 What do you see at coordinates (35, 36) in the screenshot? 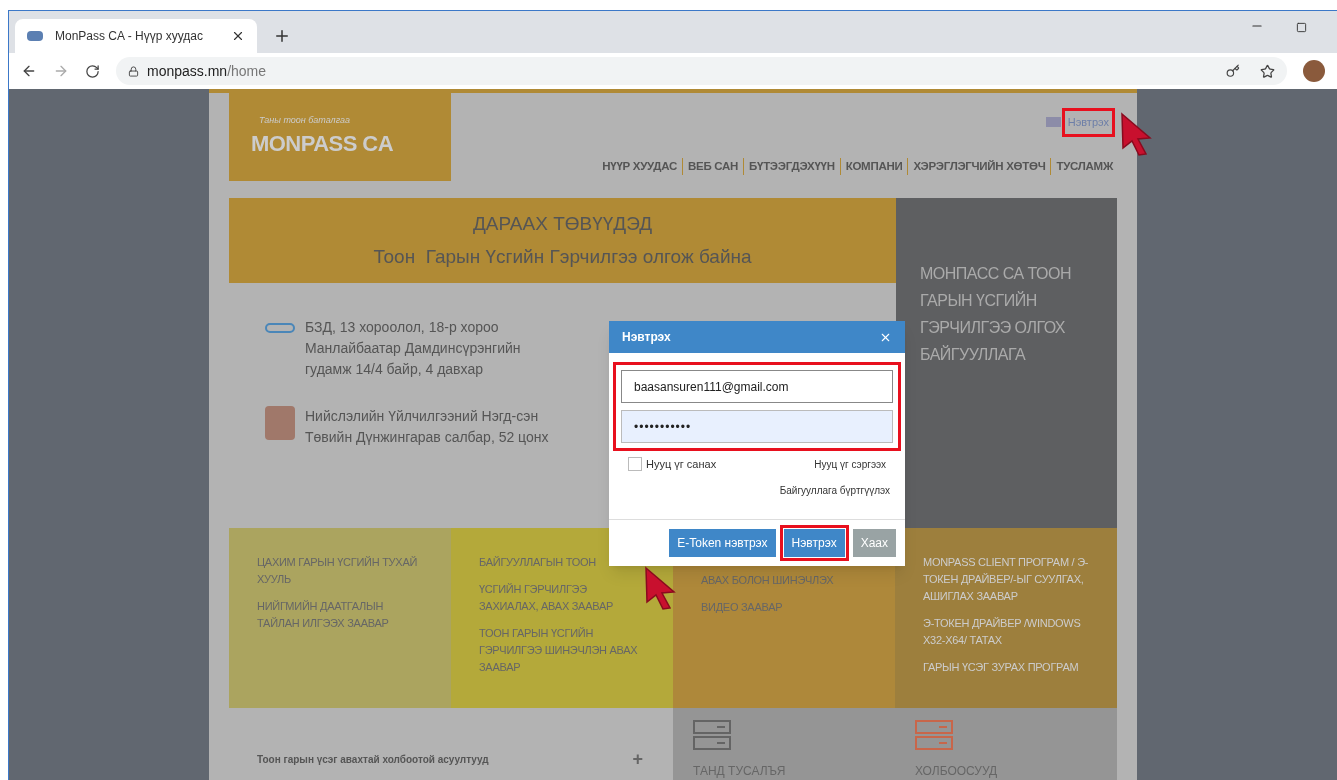
I see `site-favicon` at bounding box center [35, 36].